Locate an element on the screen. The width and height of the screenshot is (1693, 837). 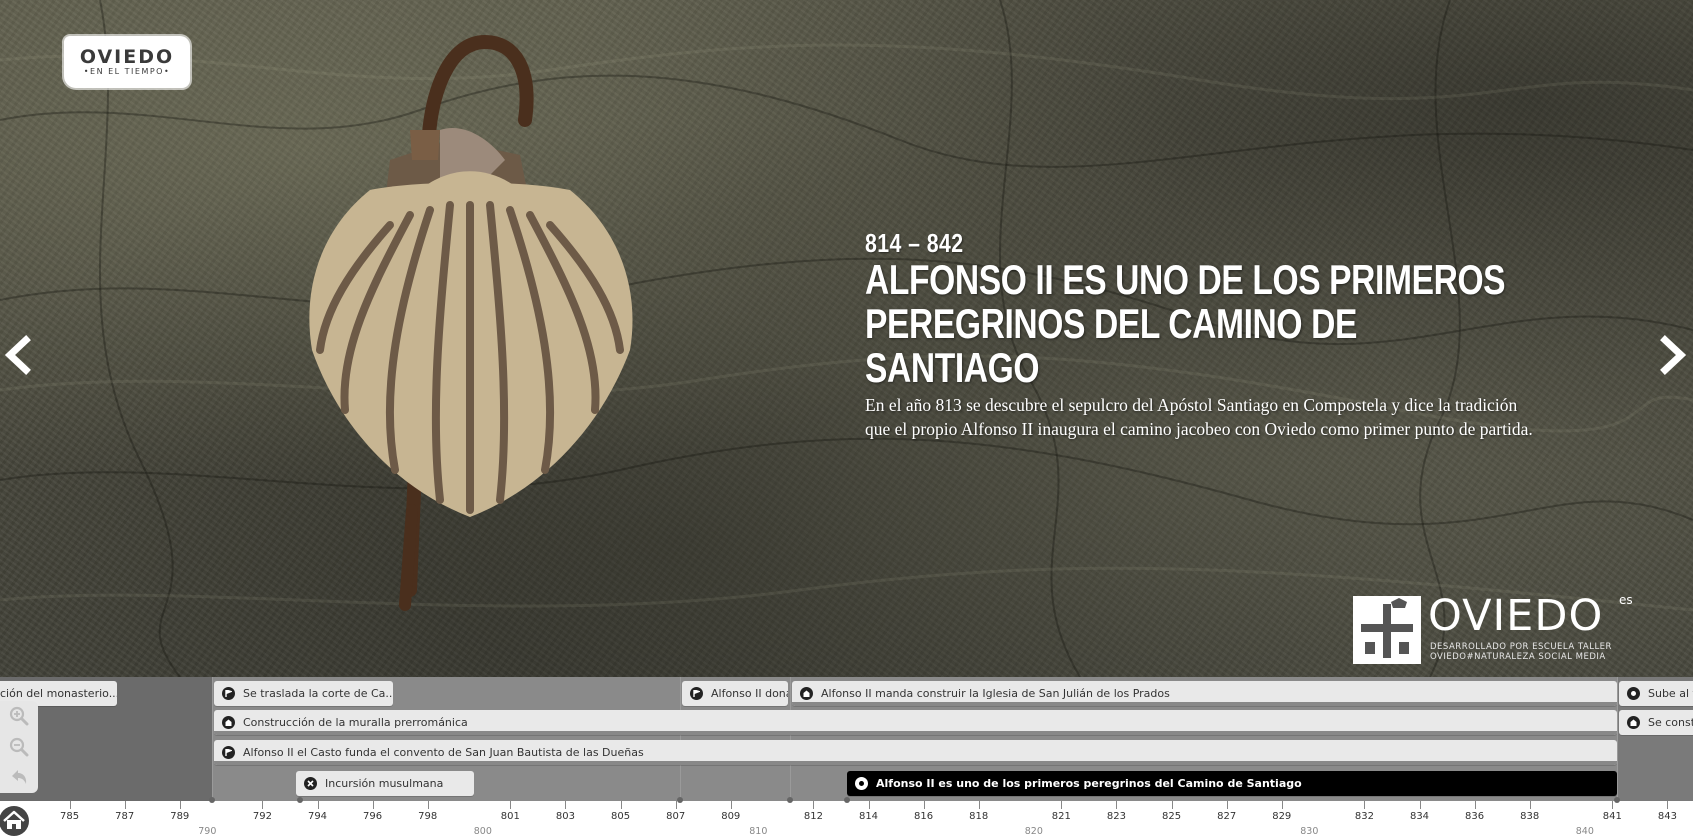
slide-title-line-2: PEREGRINOS DEL CAMINO DE SANTIAGO is located at coordinates (1111, 345).